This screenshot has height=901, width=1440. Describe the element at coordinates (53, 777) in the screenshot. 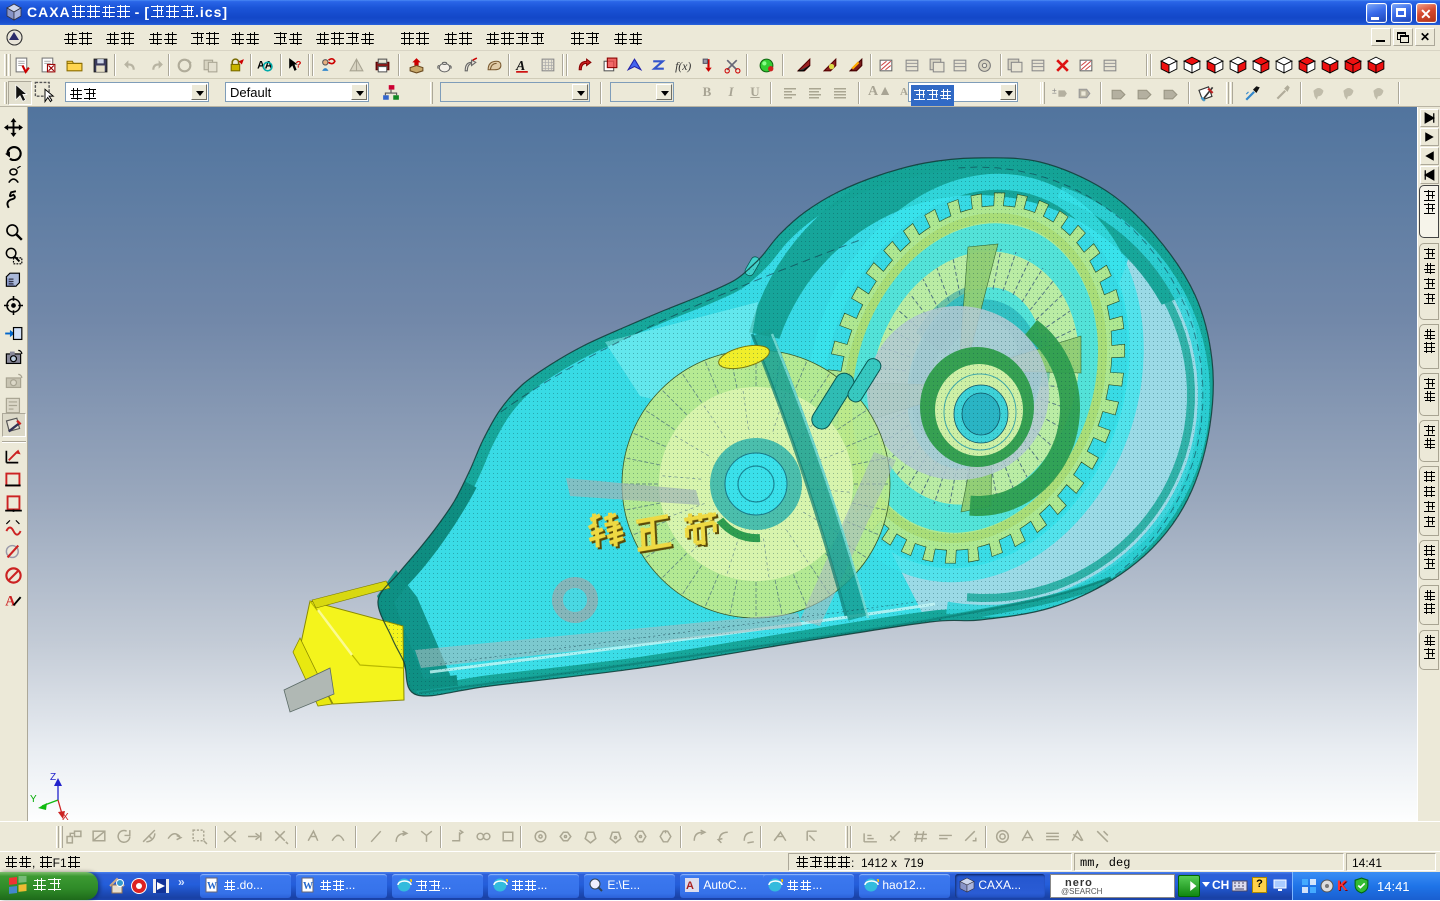

I see `svg-text: Z` at that location.